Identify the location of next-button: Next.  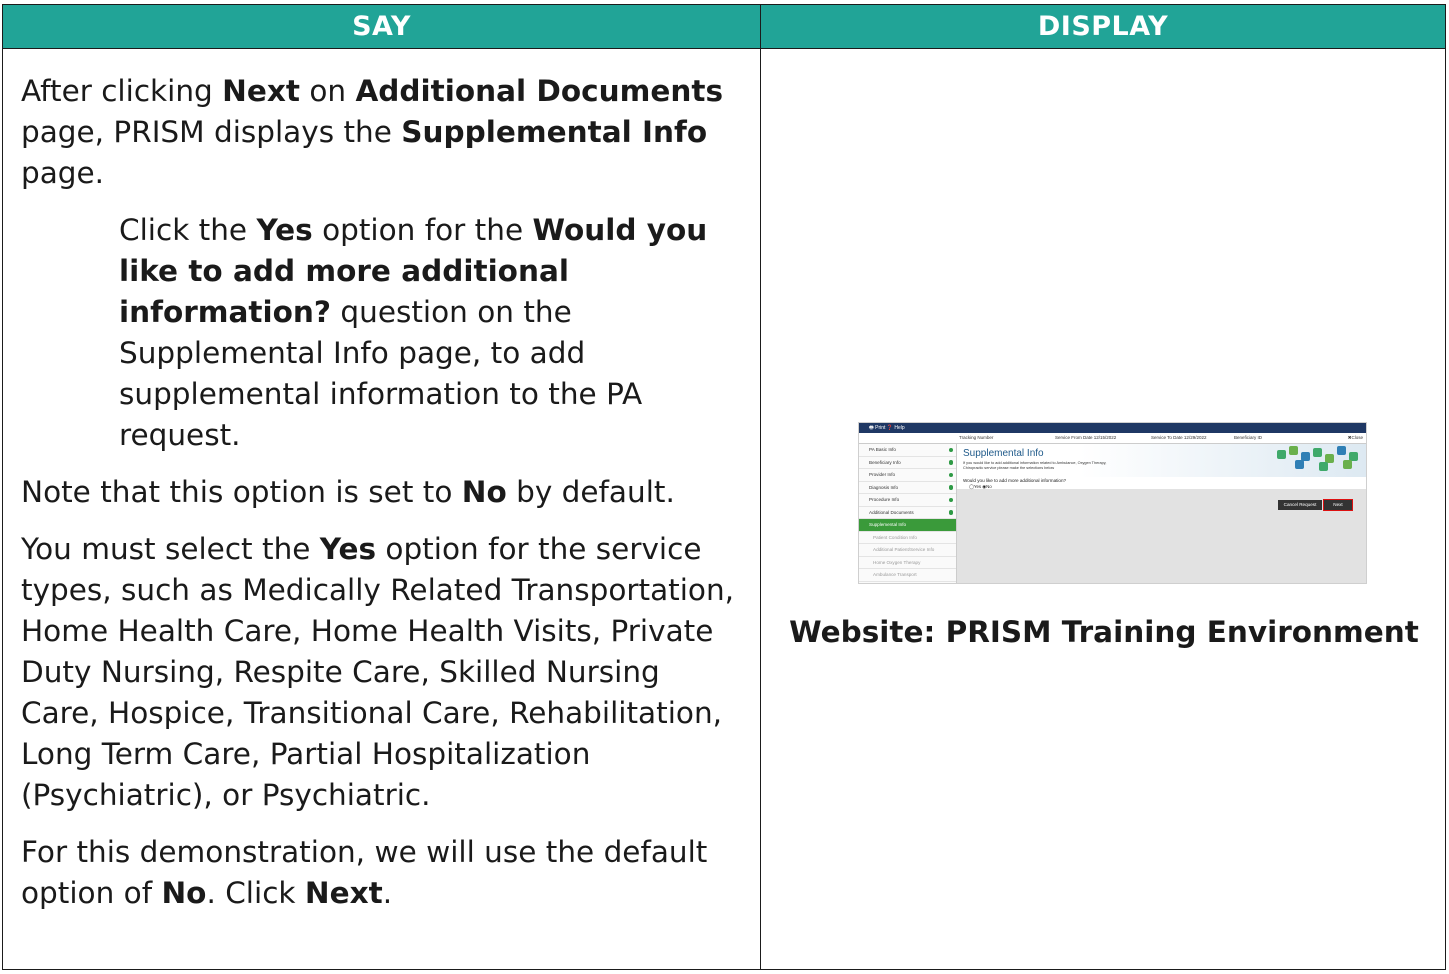
(1338, 505).